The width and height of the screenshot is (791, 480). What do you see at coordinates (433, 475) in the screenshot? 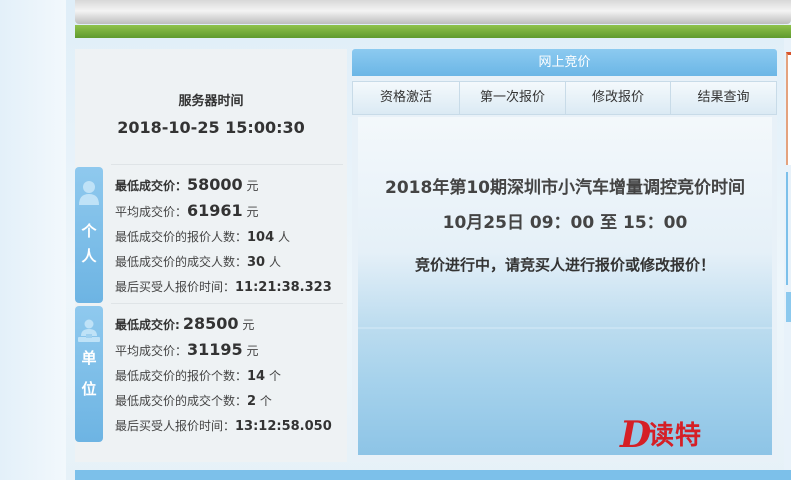
I see `bottom-bar` at bounding box center [433, 475].